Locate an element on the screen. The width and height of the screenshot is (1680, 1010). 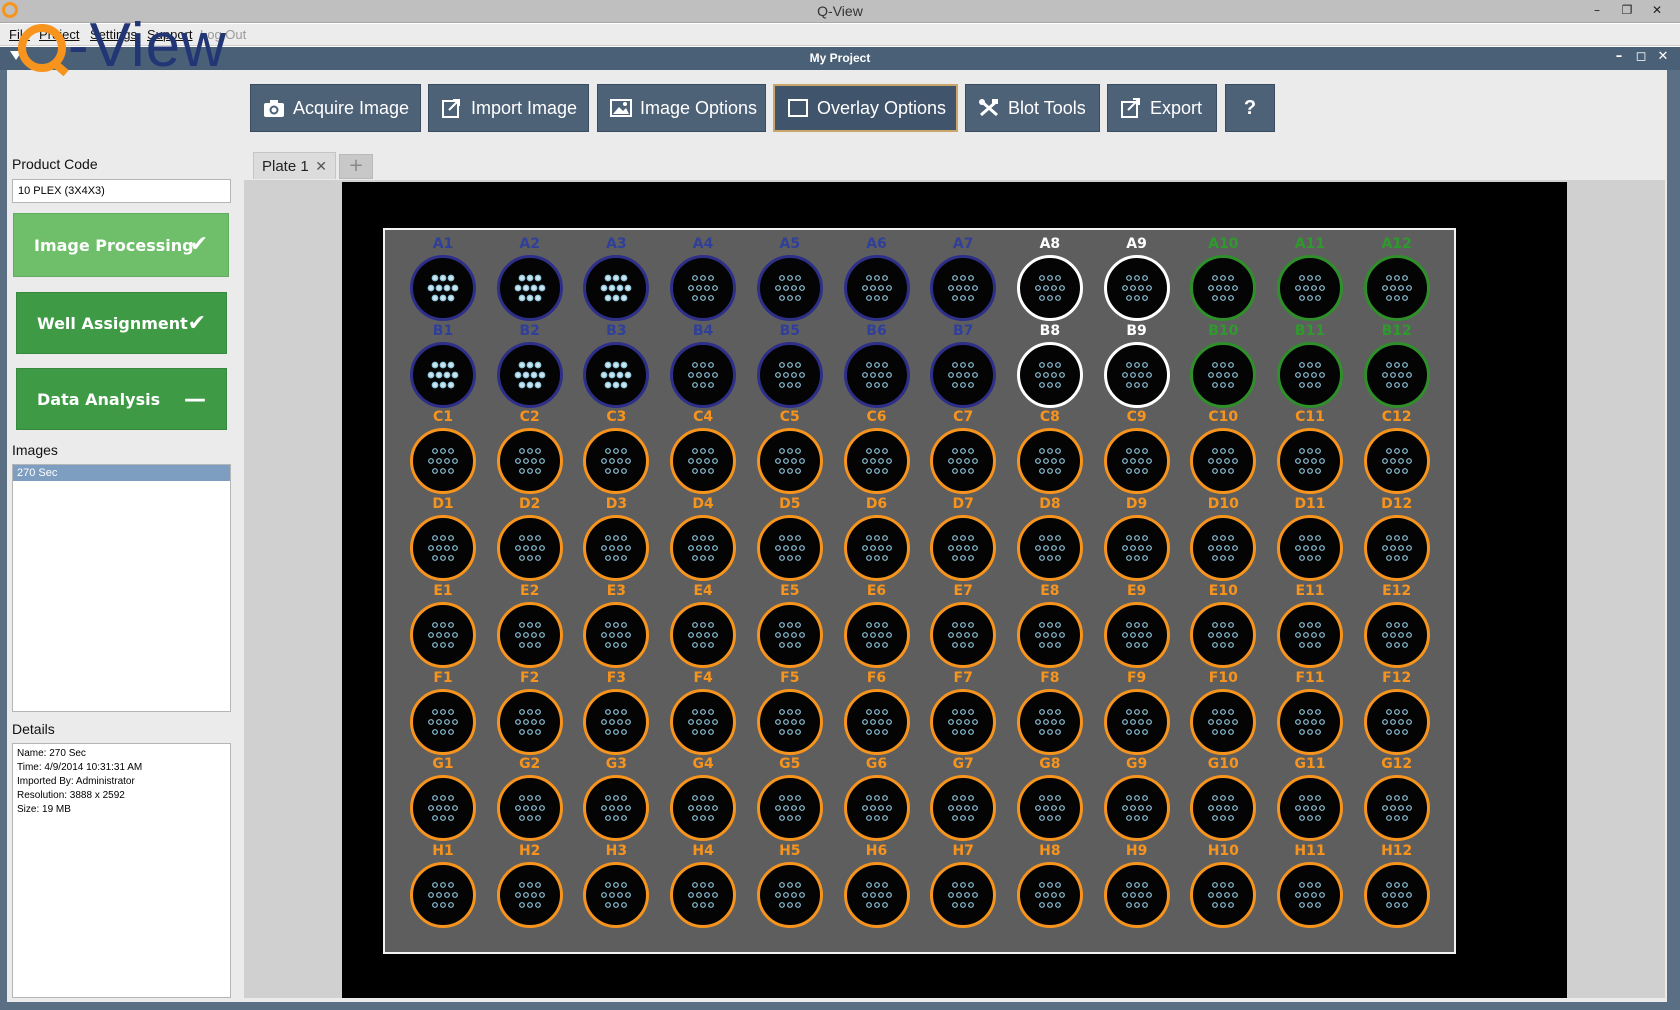
well-e10 is located at coordinates (1223, 634).